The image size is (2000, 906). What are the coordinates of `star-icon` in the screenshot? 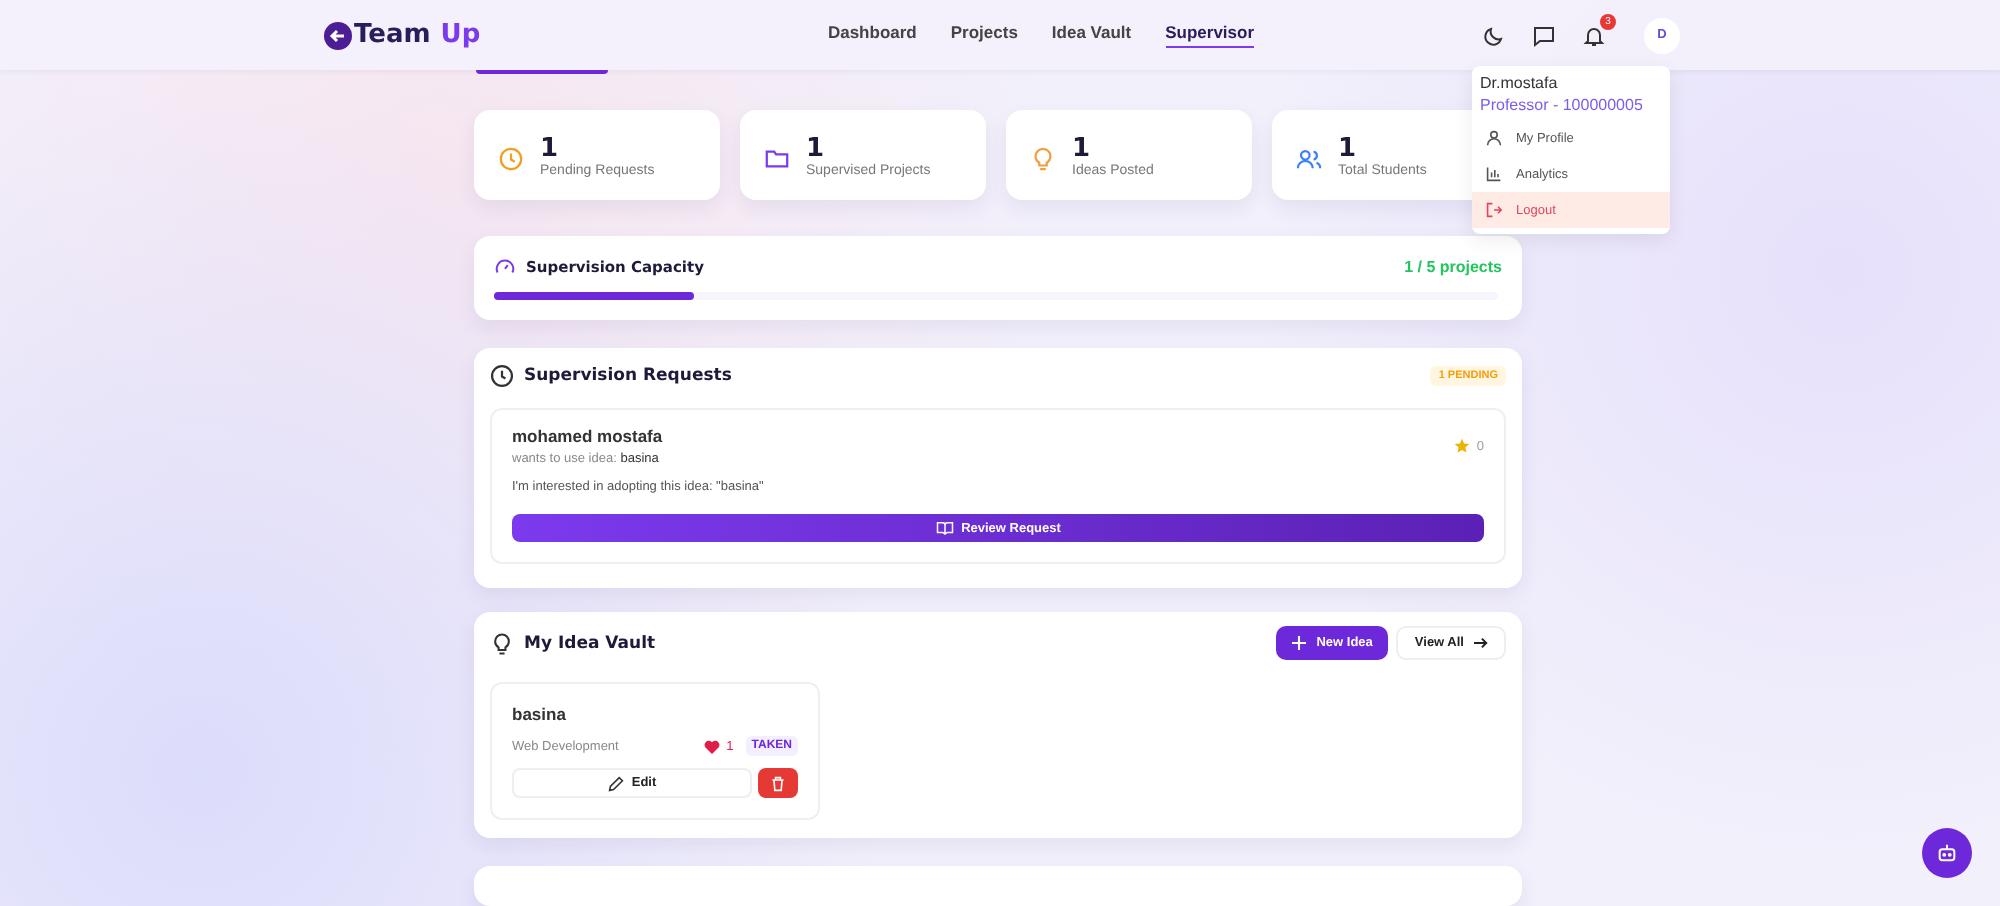 It's located at (1462, 446).